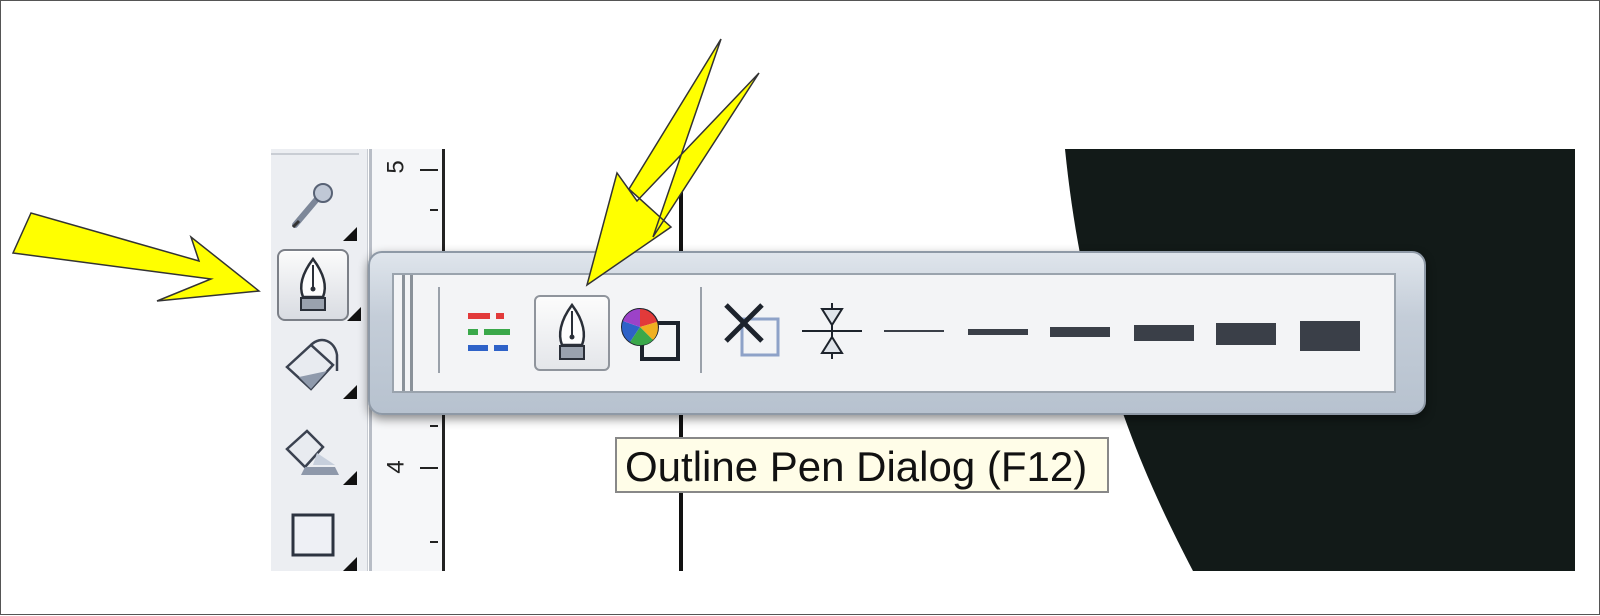 This screenshot has width=1600, height=616. Describe the element at coordinates (136, 257) in the screenshot. I see `arrow-left-icon` at that location.